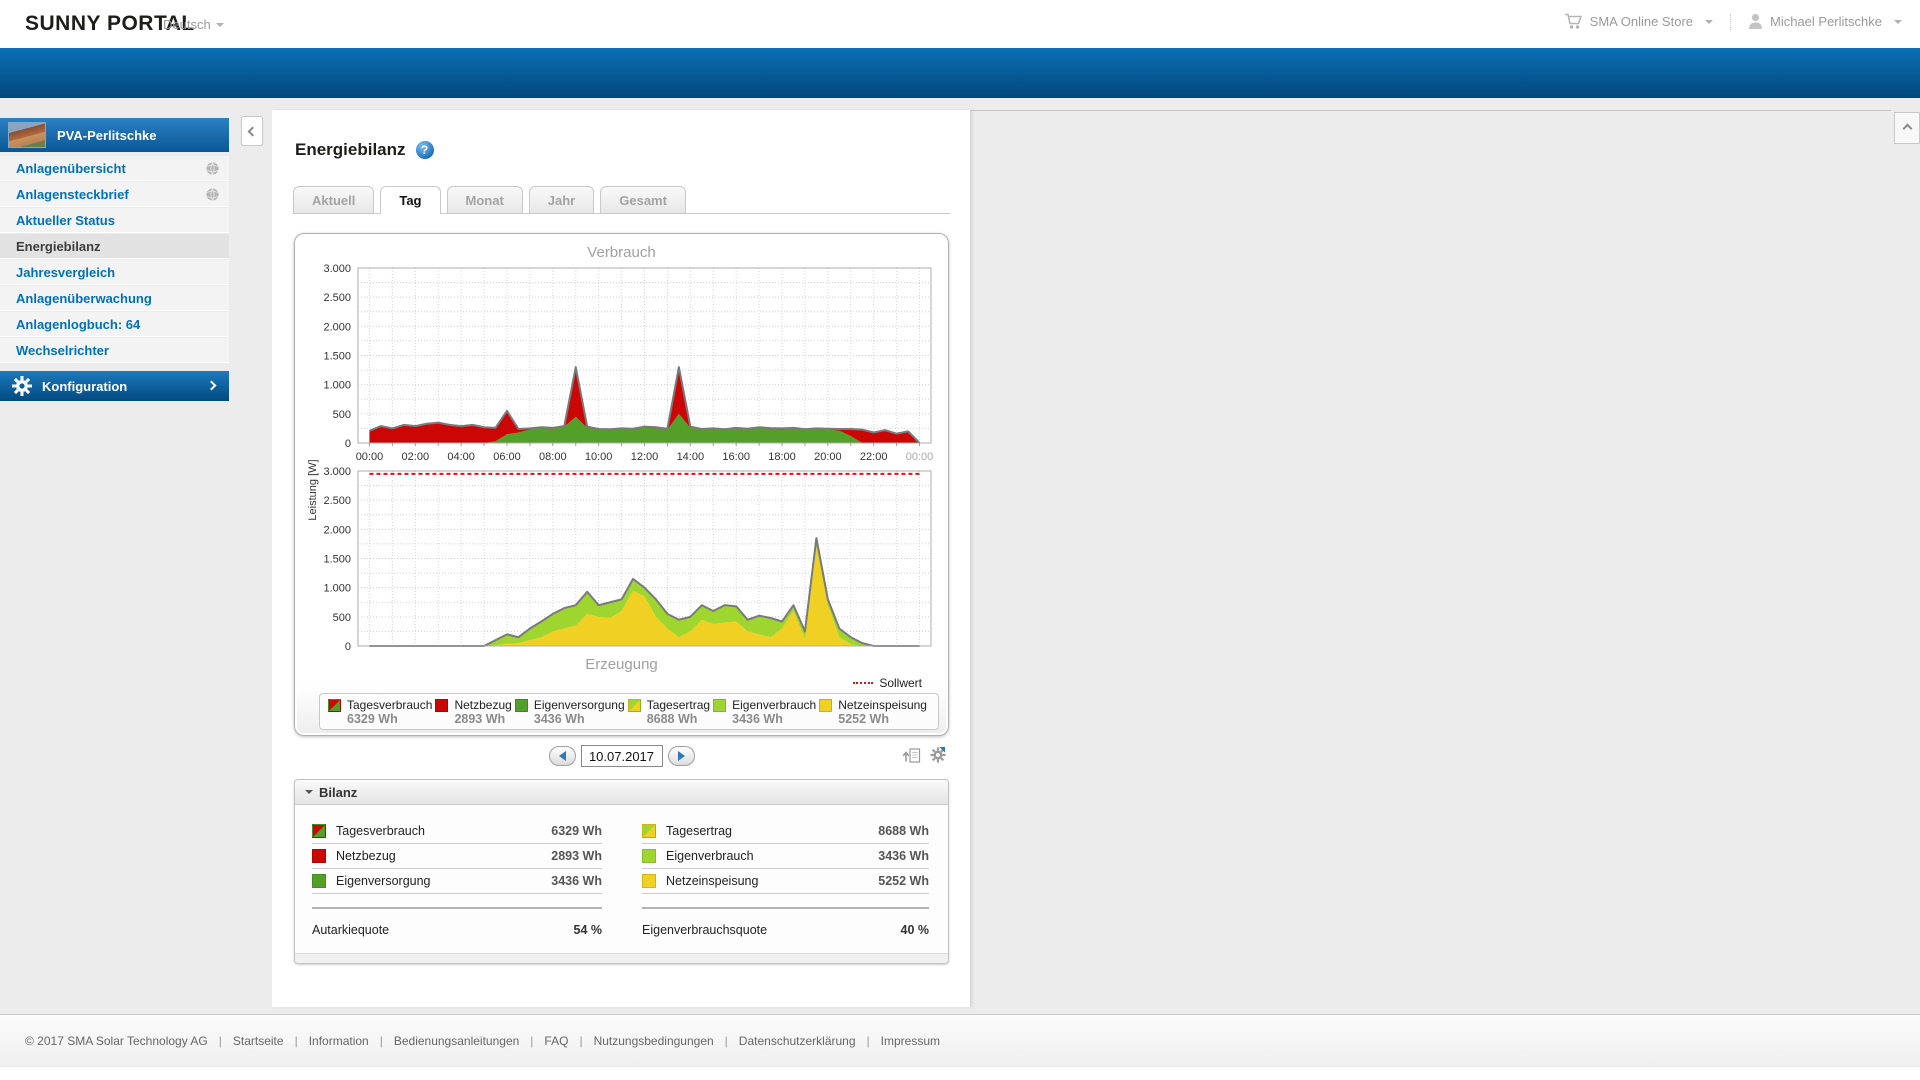 This screenshot has height=1080, width=1920. Describe the element at coordinates (621, 664) in the screenshot. I see `chart-title-erzeugung: Erzeugung` at that location.